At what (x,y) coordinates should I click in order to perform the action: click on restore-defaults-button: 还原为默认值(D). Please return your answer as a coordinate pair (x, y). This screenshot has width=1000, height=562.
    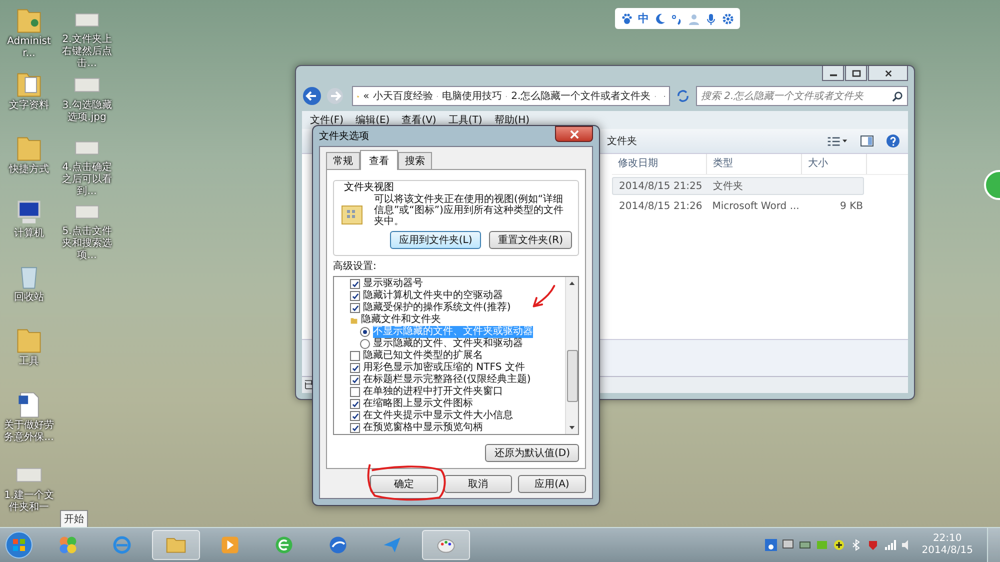
    Looking at the image, I should click on (532, 453).